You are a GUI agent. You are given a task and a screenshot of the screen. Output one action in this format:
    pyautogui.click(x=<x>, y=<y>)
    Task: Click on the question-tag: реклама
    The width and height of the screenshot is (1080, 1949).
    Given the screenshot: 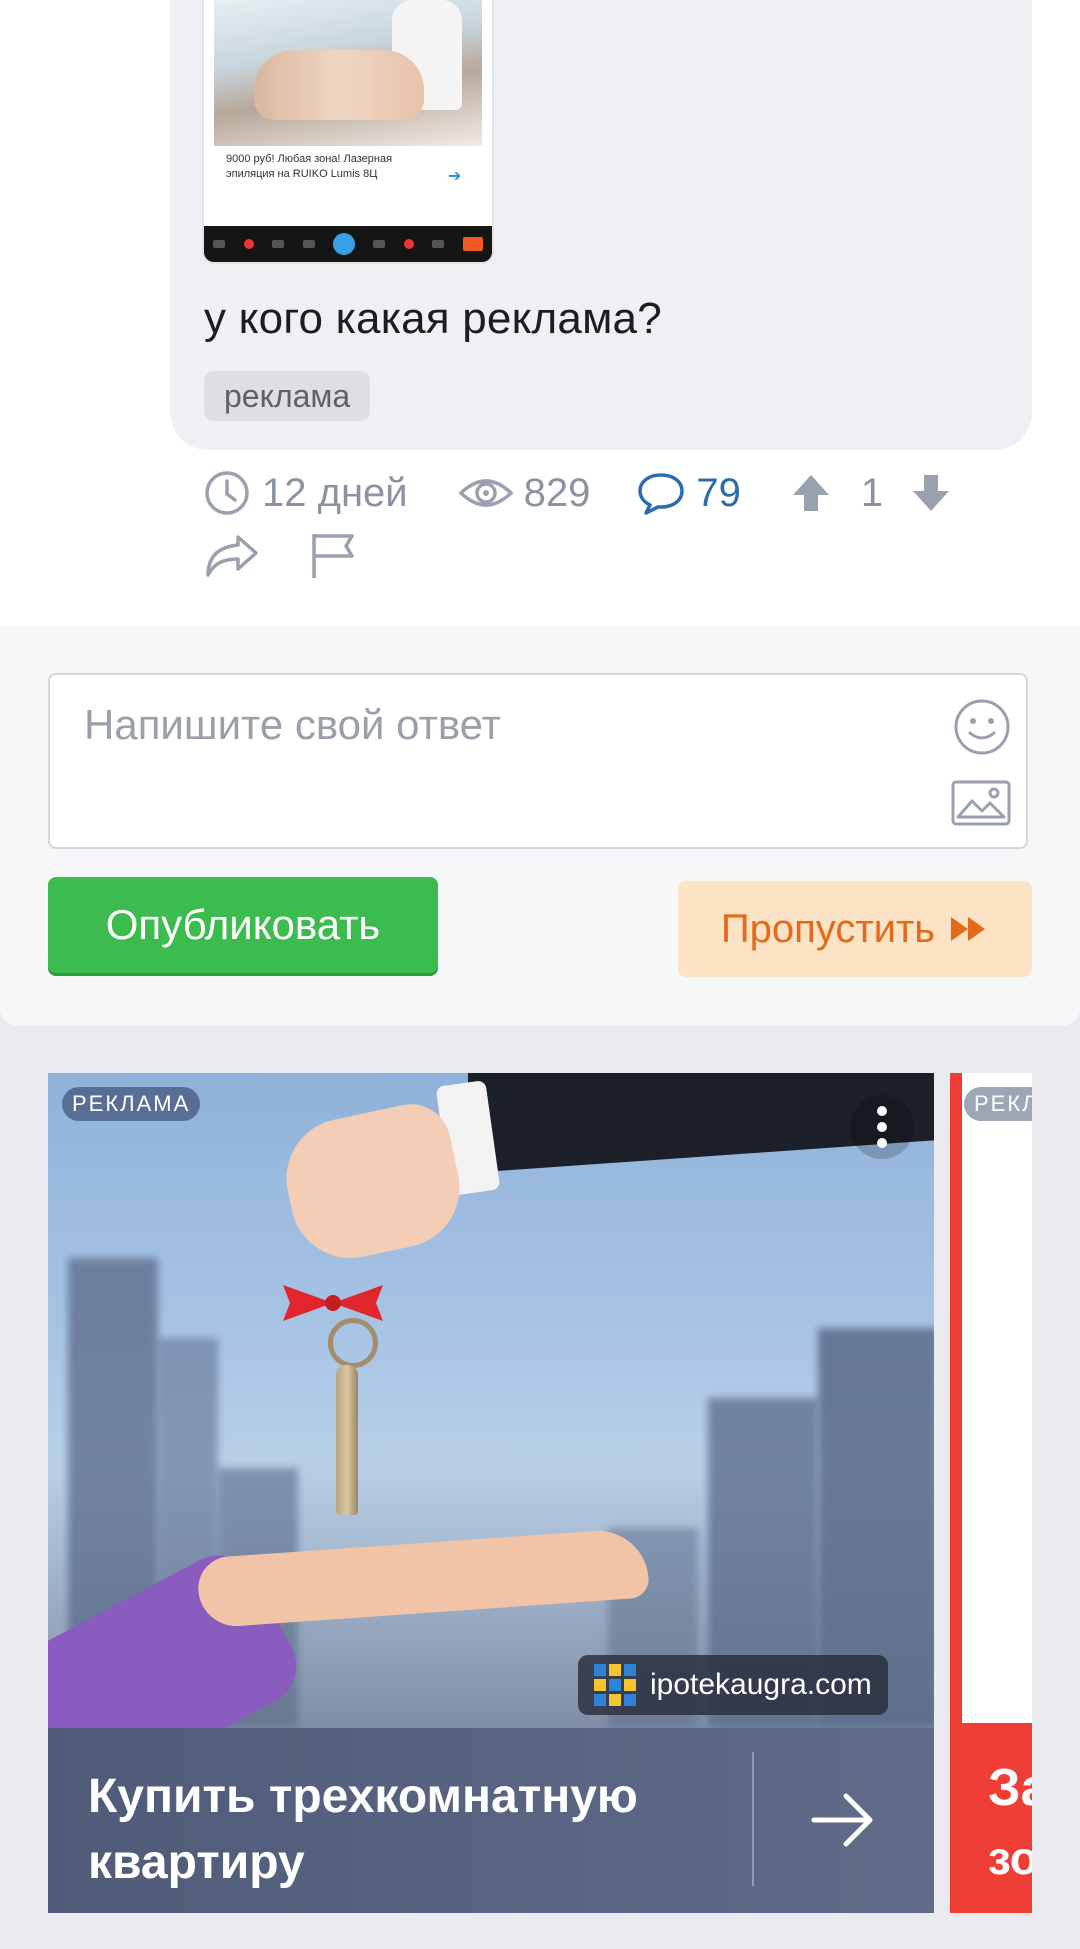 What is the action you would take?
    pyautogui.click(x=287, y=396)
    